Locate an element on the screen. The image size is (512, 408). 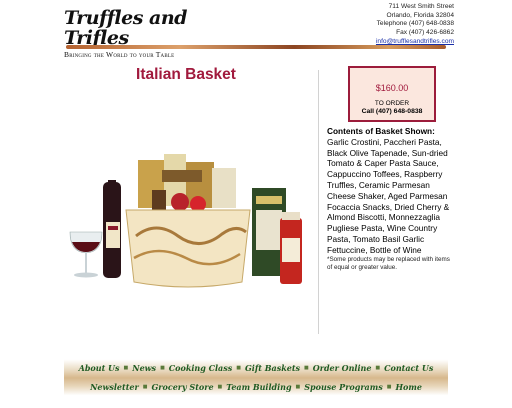
page-title: Italian Basket is located at coordinates (186, 74).